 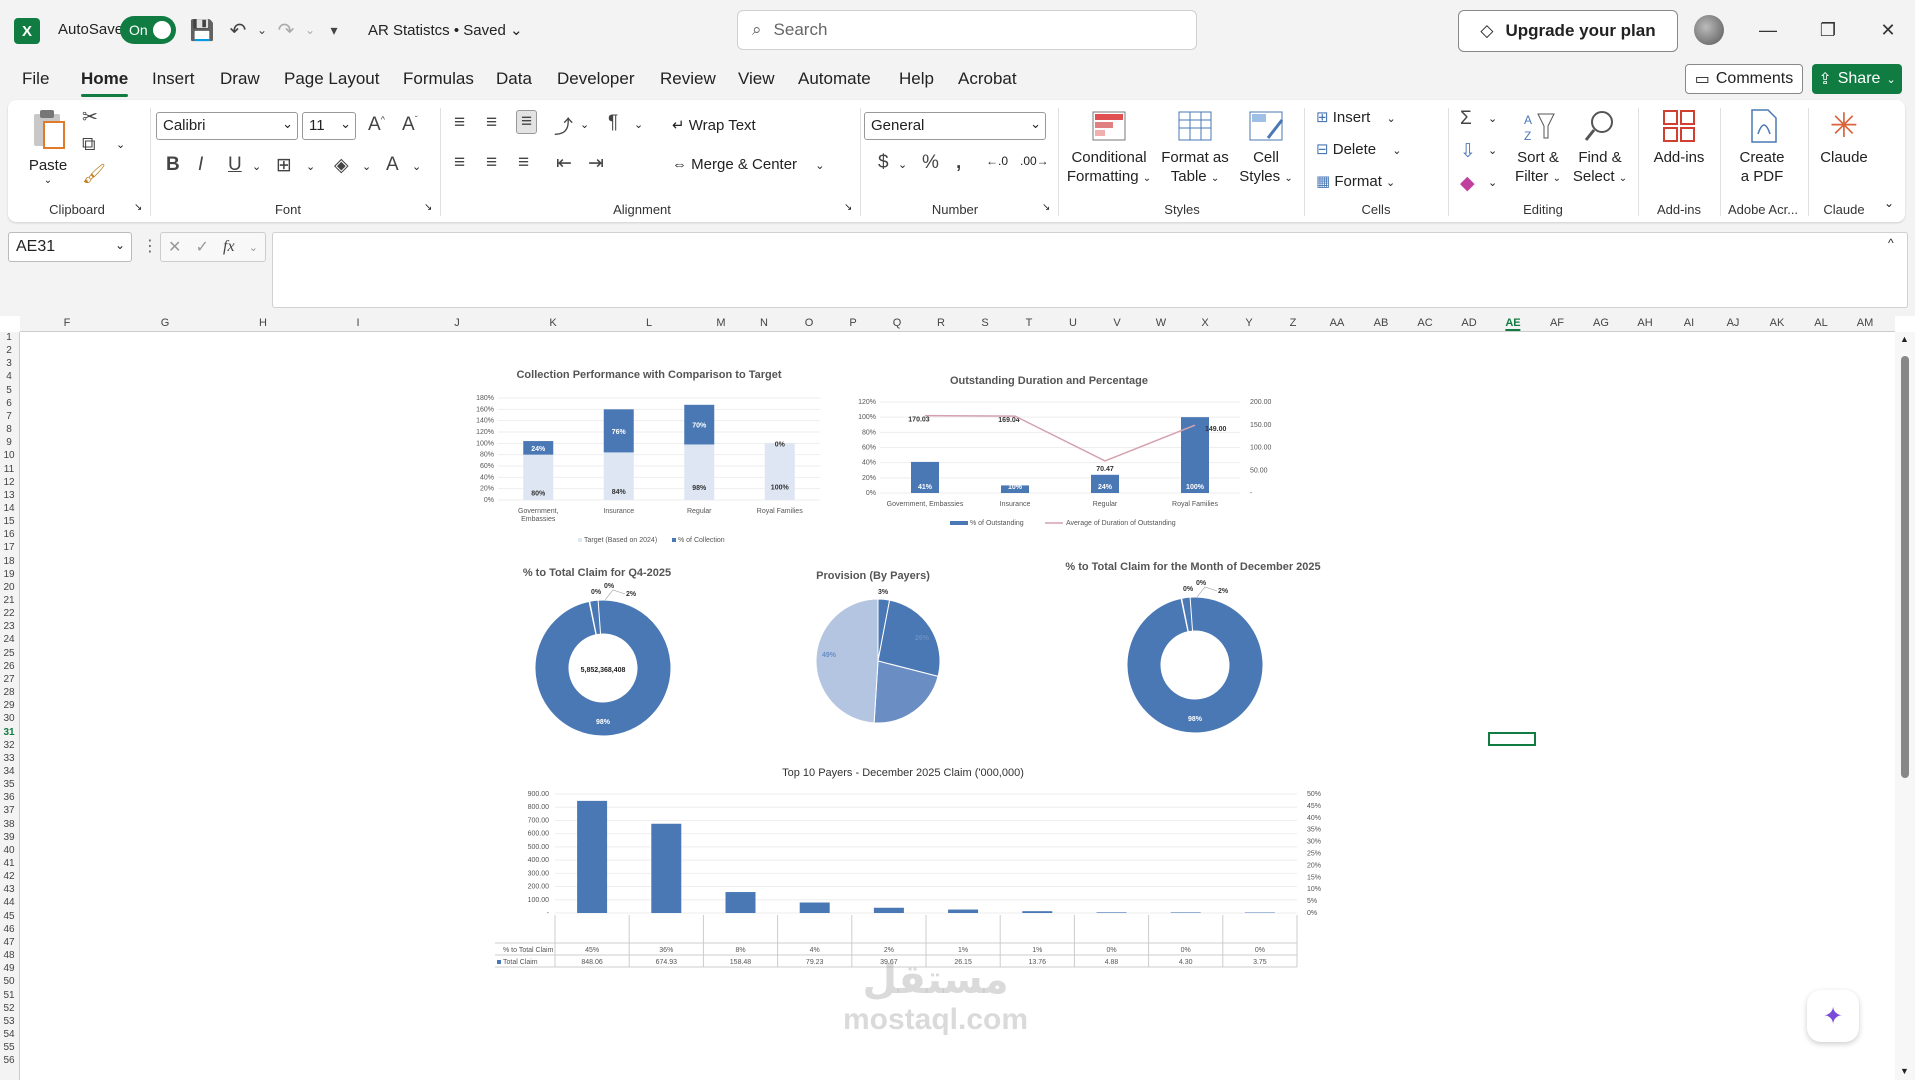 I want to click on text-direction-icon: ¶, so click(x=613, y=123).